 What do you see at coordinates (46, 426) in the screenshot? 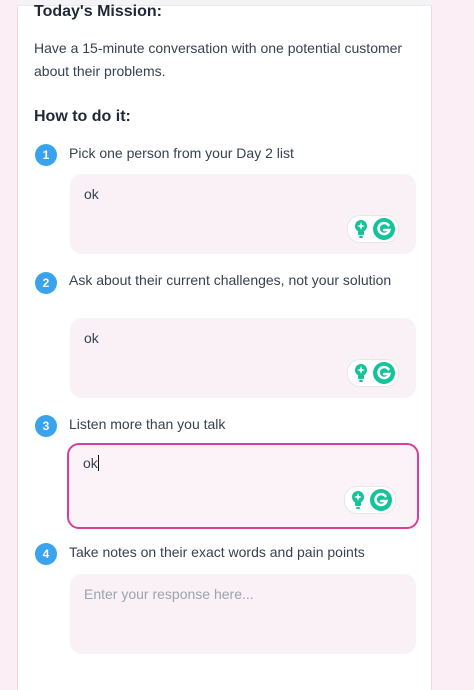
I see `step-number-badge: 3` at bounding box center [46, 426].